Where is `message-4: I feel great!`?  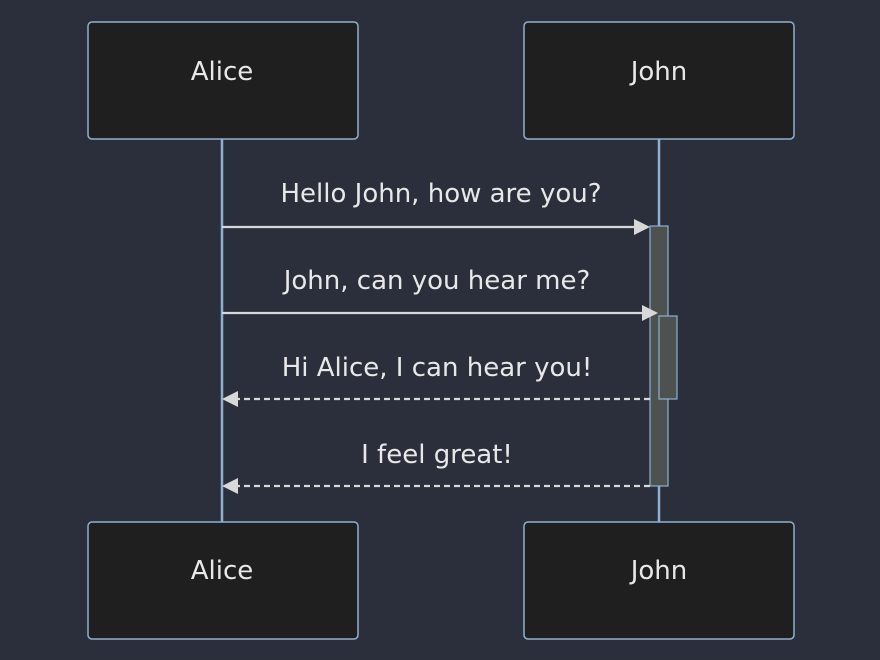
message-4: I feel great! is located at coordinates (436, 467).